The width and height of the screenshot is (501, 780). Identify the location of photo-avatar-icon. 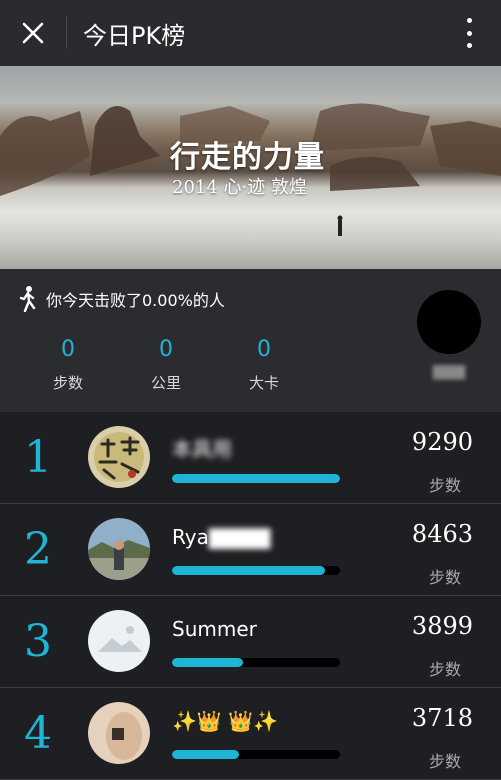
(119, 733).